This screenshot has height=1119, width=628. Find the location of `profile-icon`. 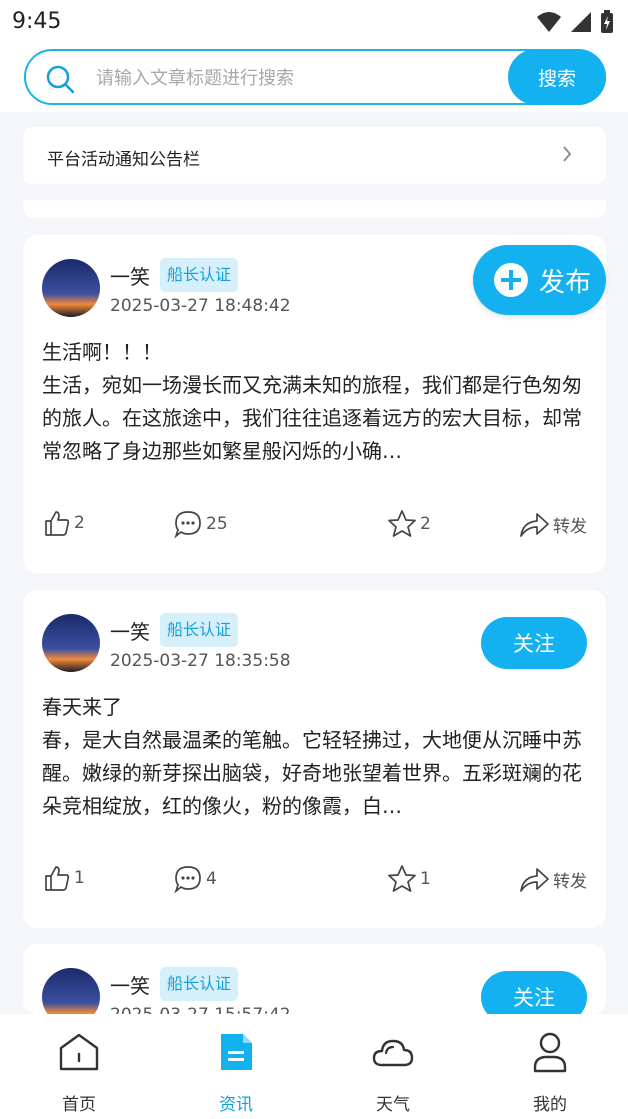

profile-icon is located at coordinates (550, 1052).